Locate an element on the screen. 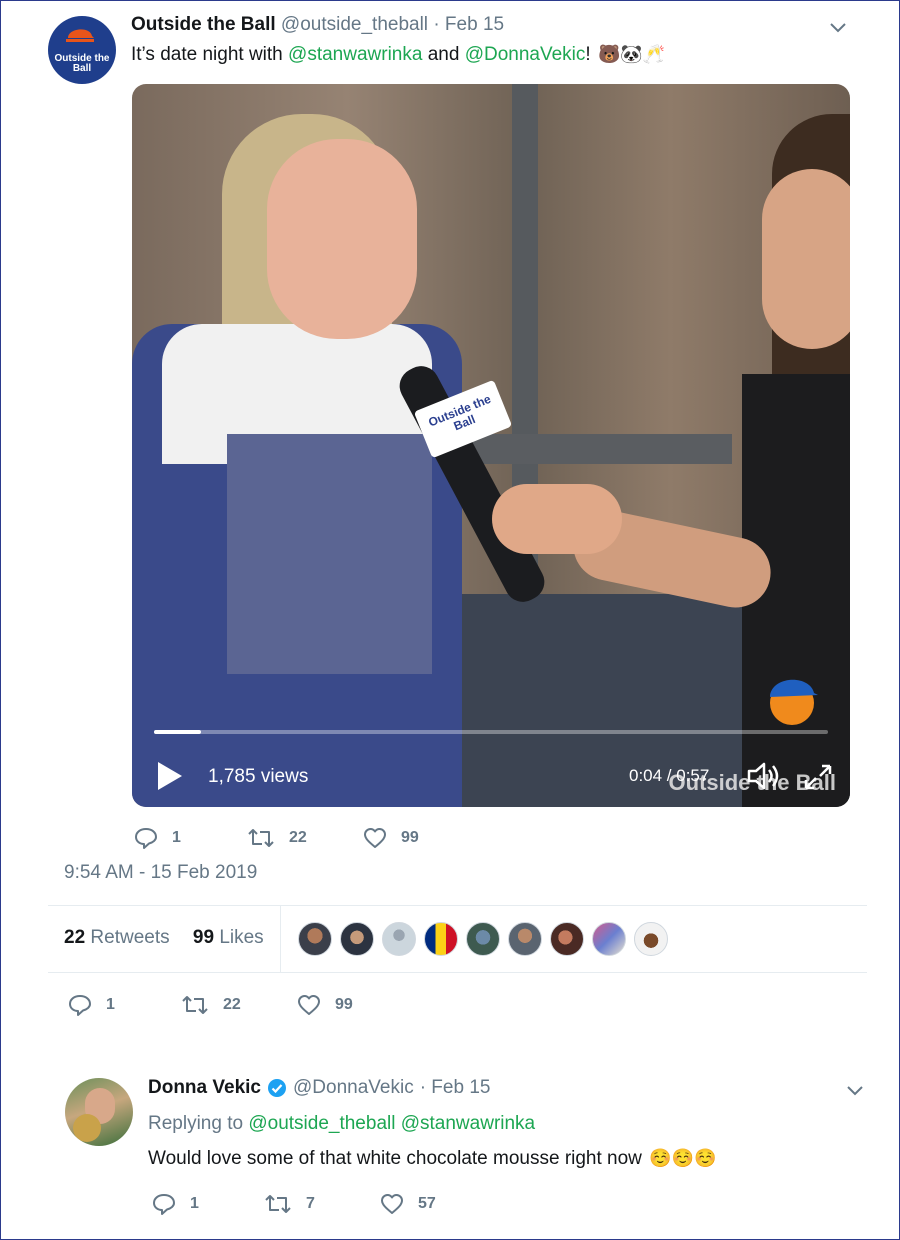 The height and width of the screenshot is (1240, 900). default-avatar-icon is located at coordinates (399, 939).